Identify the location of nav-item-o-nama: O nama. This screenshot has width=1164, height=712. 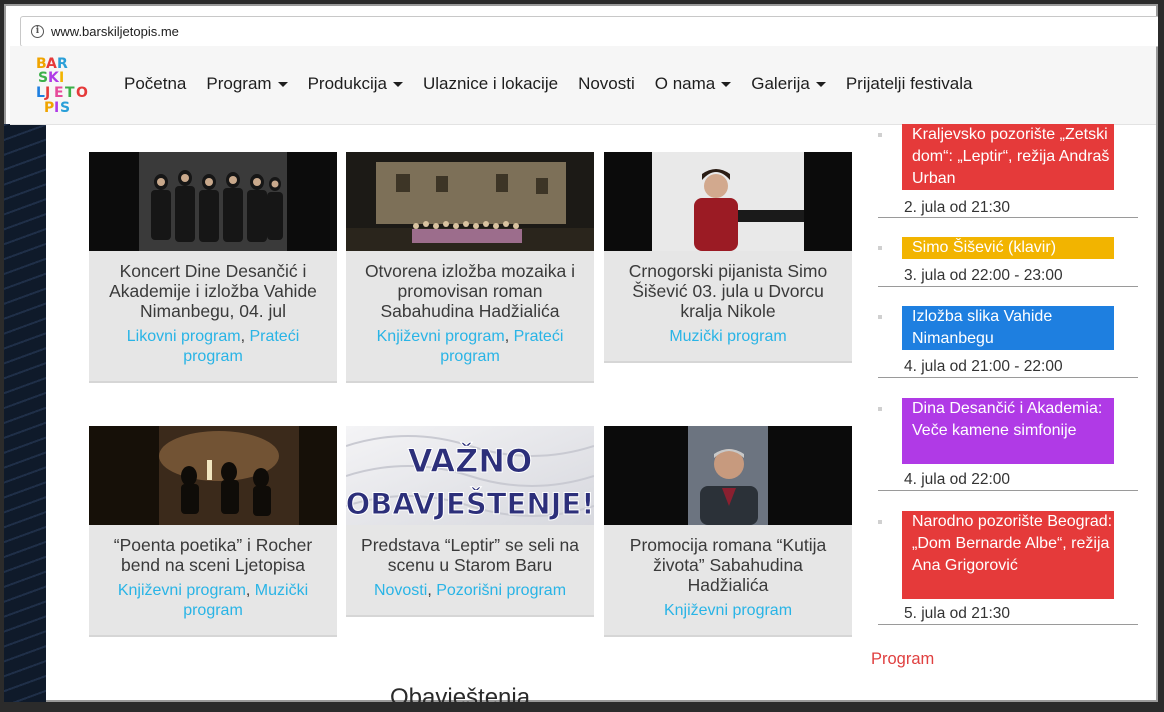
(693, 84).